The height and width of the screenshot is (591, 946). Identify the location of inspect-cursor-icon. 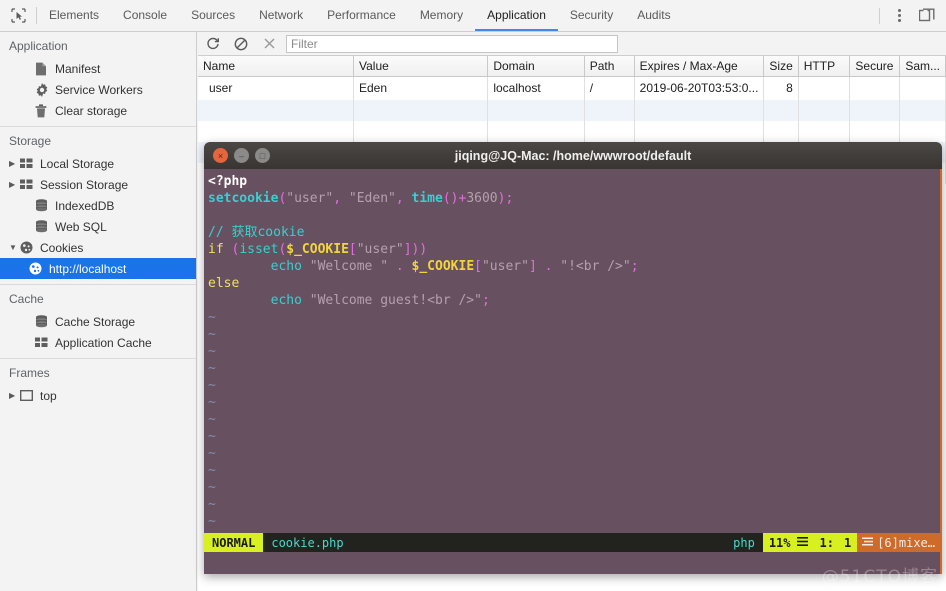
(18, 15).